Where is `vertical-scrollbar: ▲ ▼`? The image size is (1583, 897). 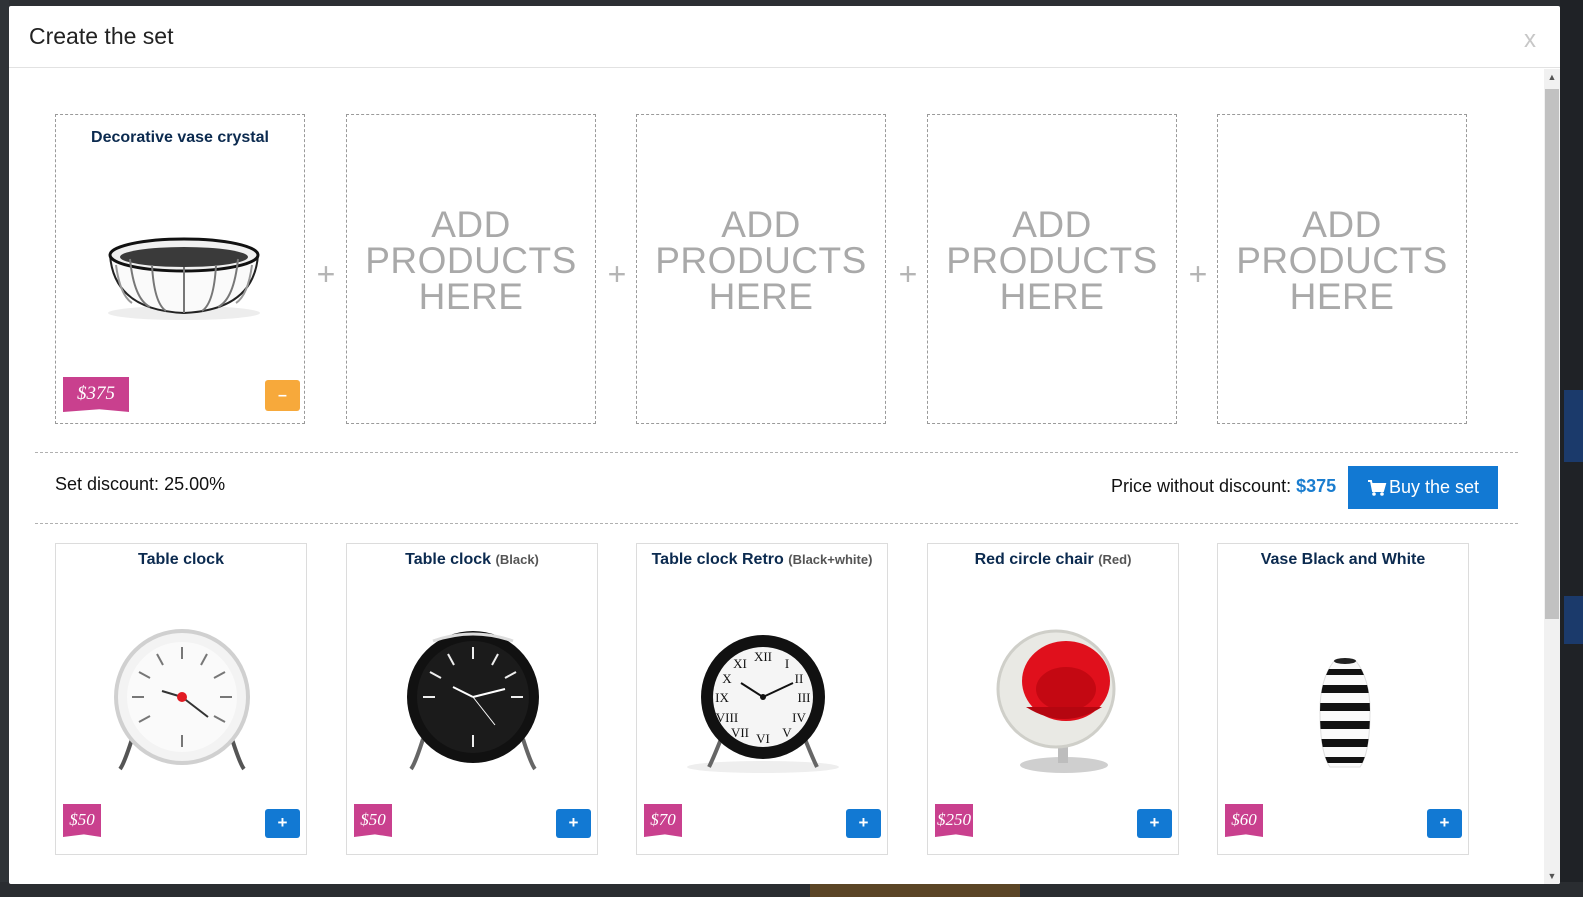 vertical-scrollbar: ▲ ▼ is located at coordinates (1552, 476).